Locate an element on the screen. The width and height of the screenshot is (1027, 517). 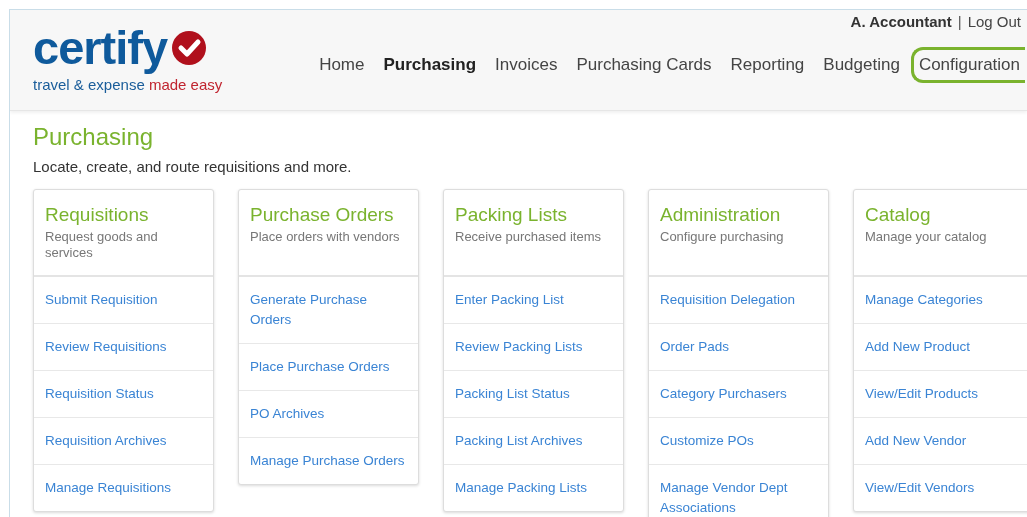
card-link: Requisition Archives is located at coordinates (123, 440).